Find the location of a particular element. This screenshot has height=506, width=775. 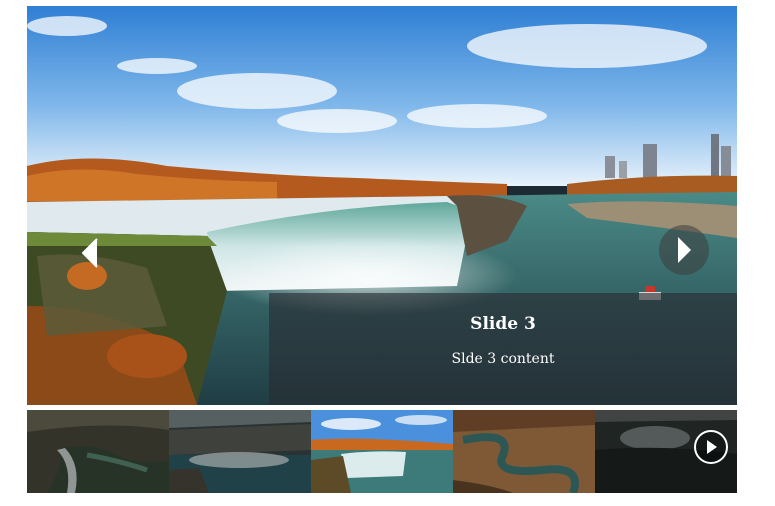

caption-text: Slde 3 content is located at coordinates (503, 359).